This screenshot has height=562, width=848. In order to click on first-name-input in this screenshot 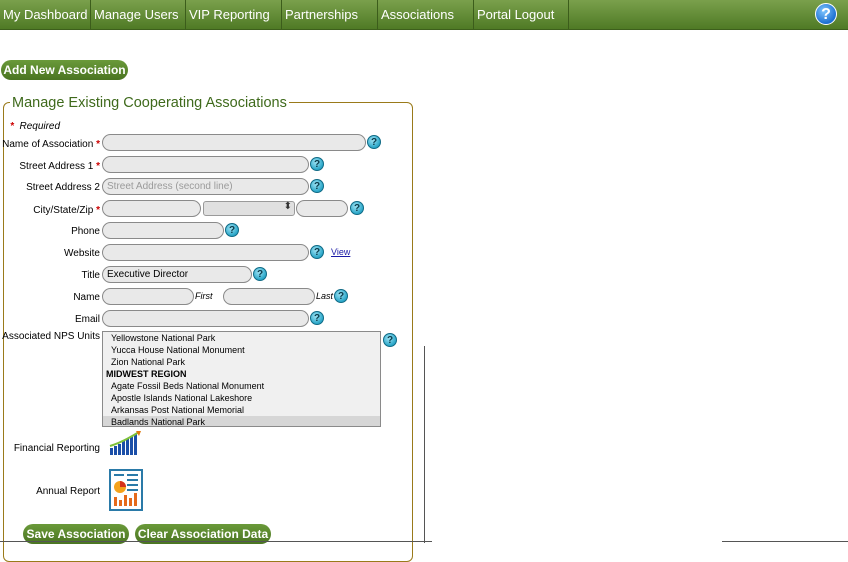, I will do `click(148, 296)`.